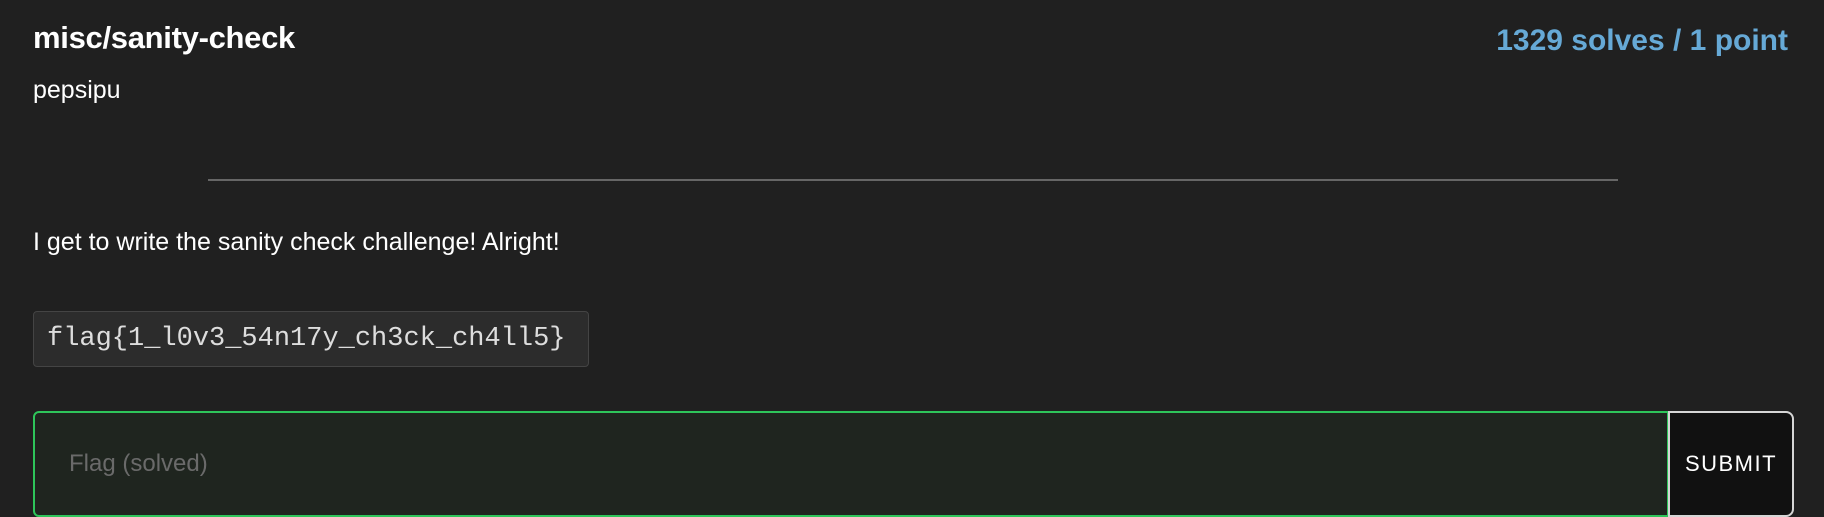 The image size is (1824, 517). Describe the element at coordinates (913, 180) in the screenshot. I see `divider` at that location.